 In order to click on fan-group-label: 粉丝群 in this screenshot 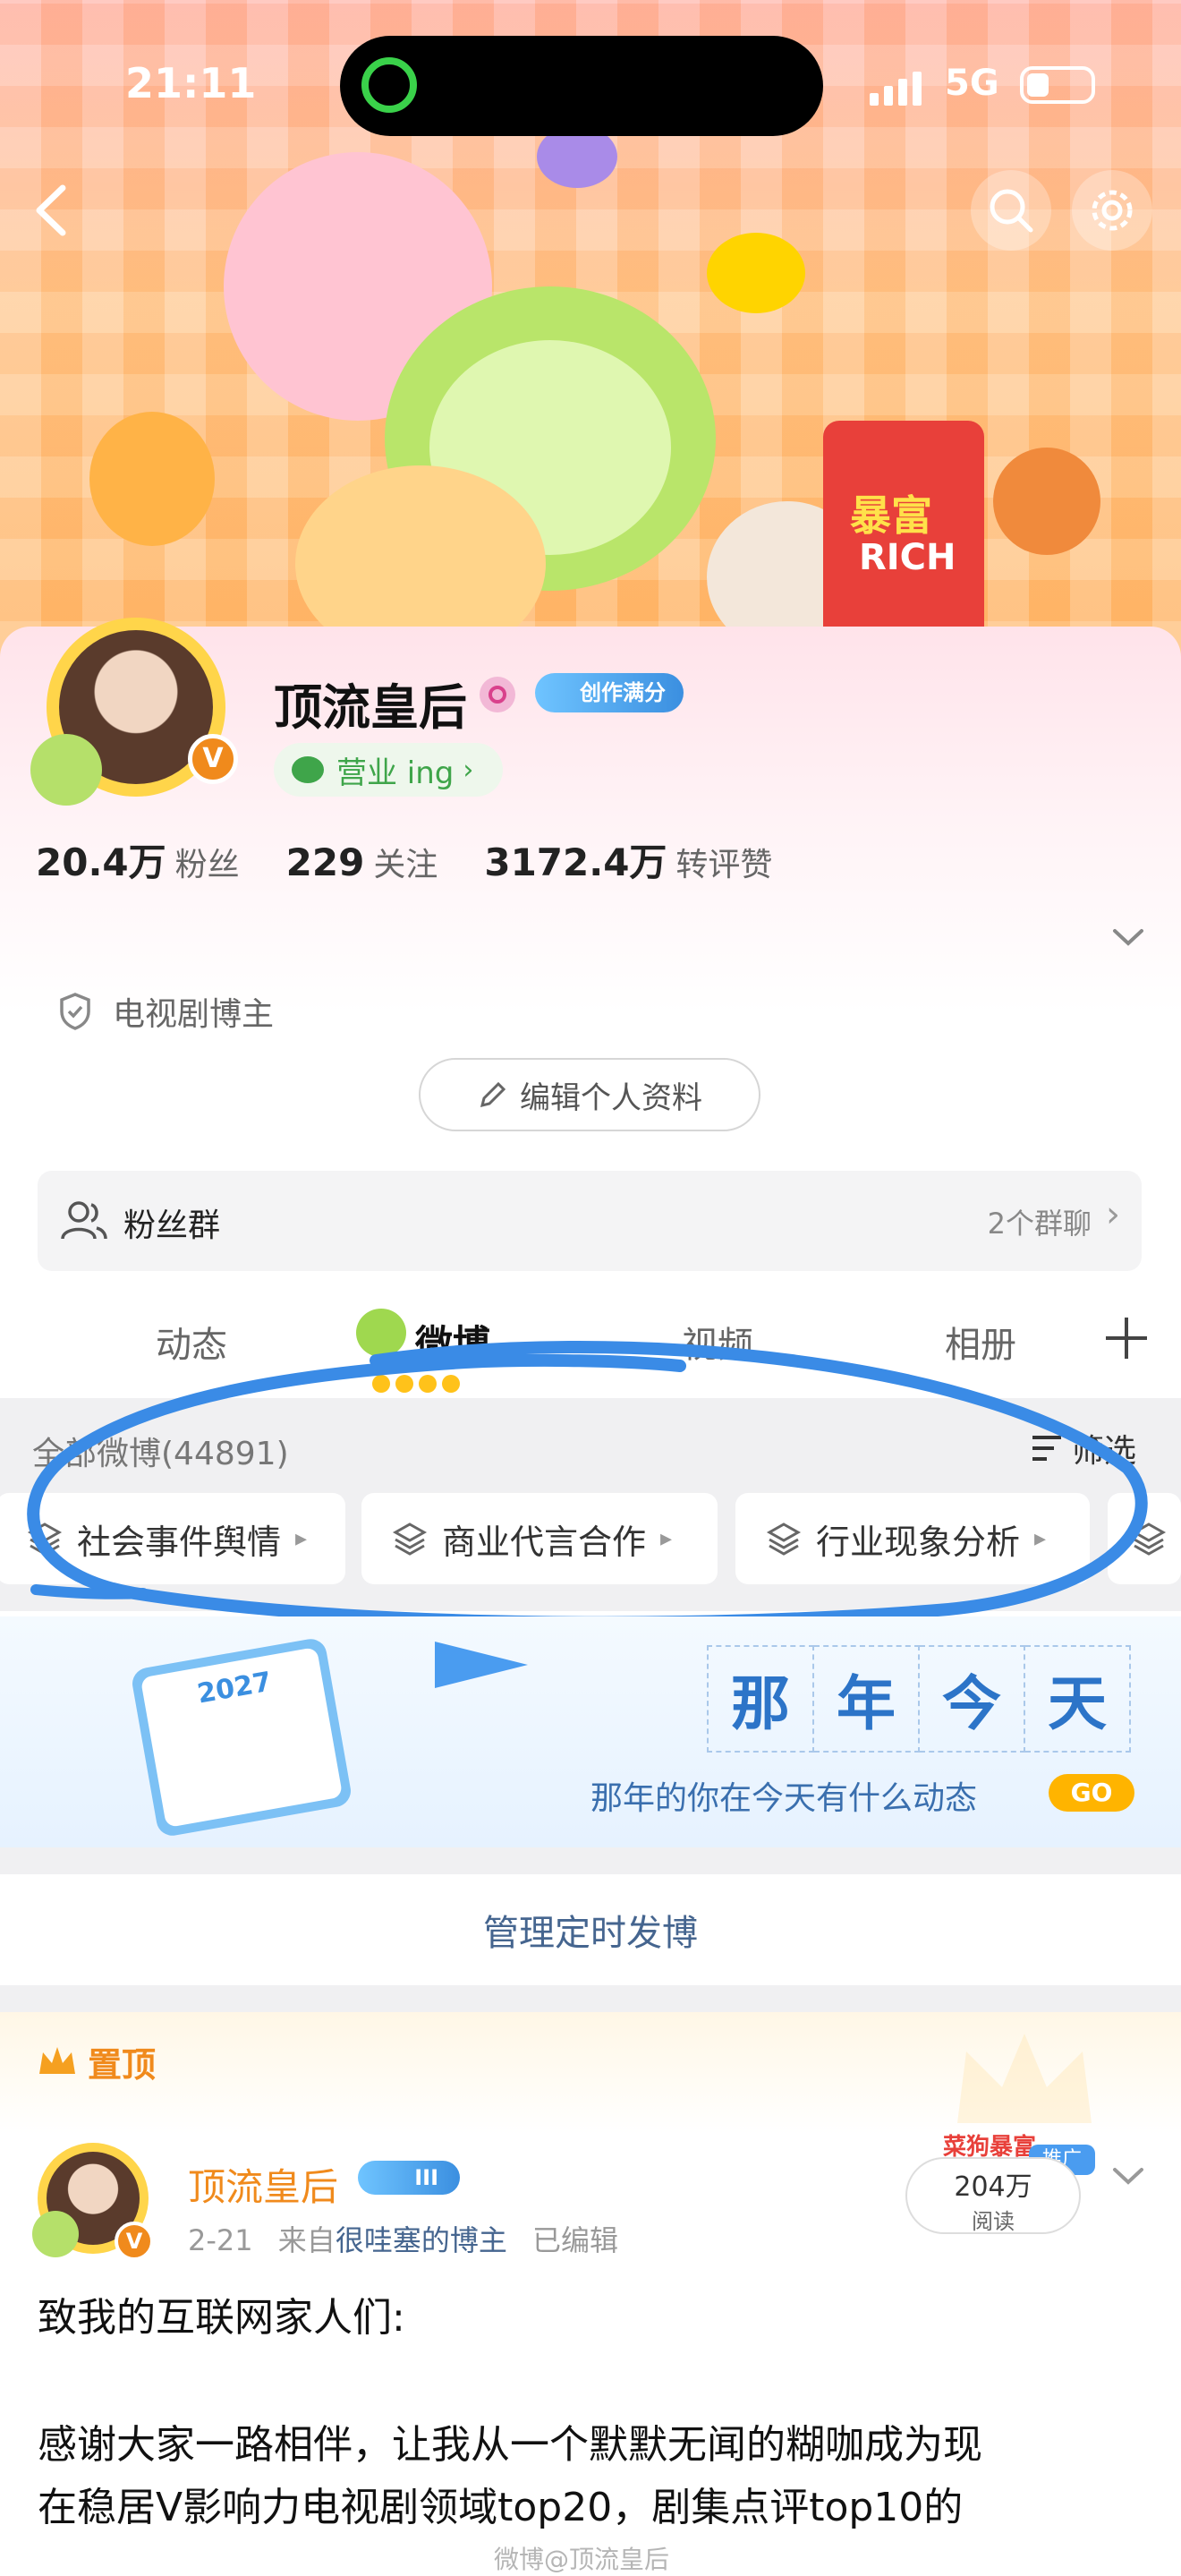, I will do `click(172, 1225)`.